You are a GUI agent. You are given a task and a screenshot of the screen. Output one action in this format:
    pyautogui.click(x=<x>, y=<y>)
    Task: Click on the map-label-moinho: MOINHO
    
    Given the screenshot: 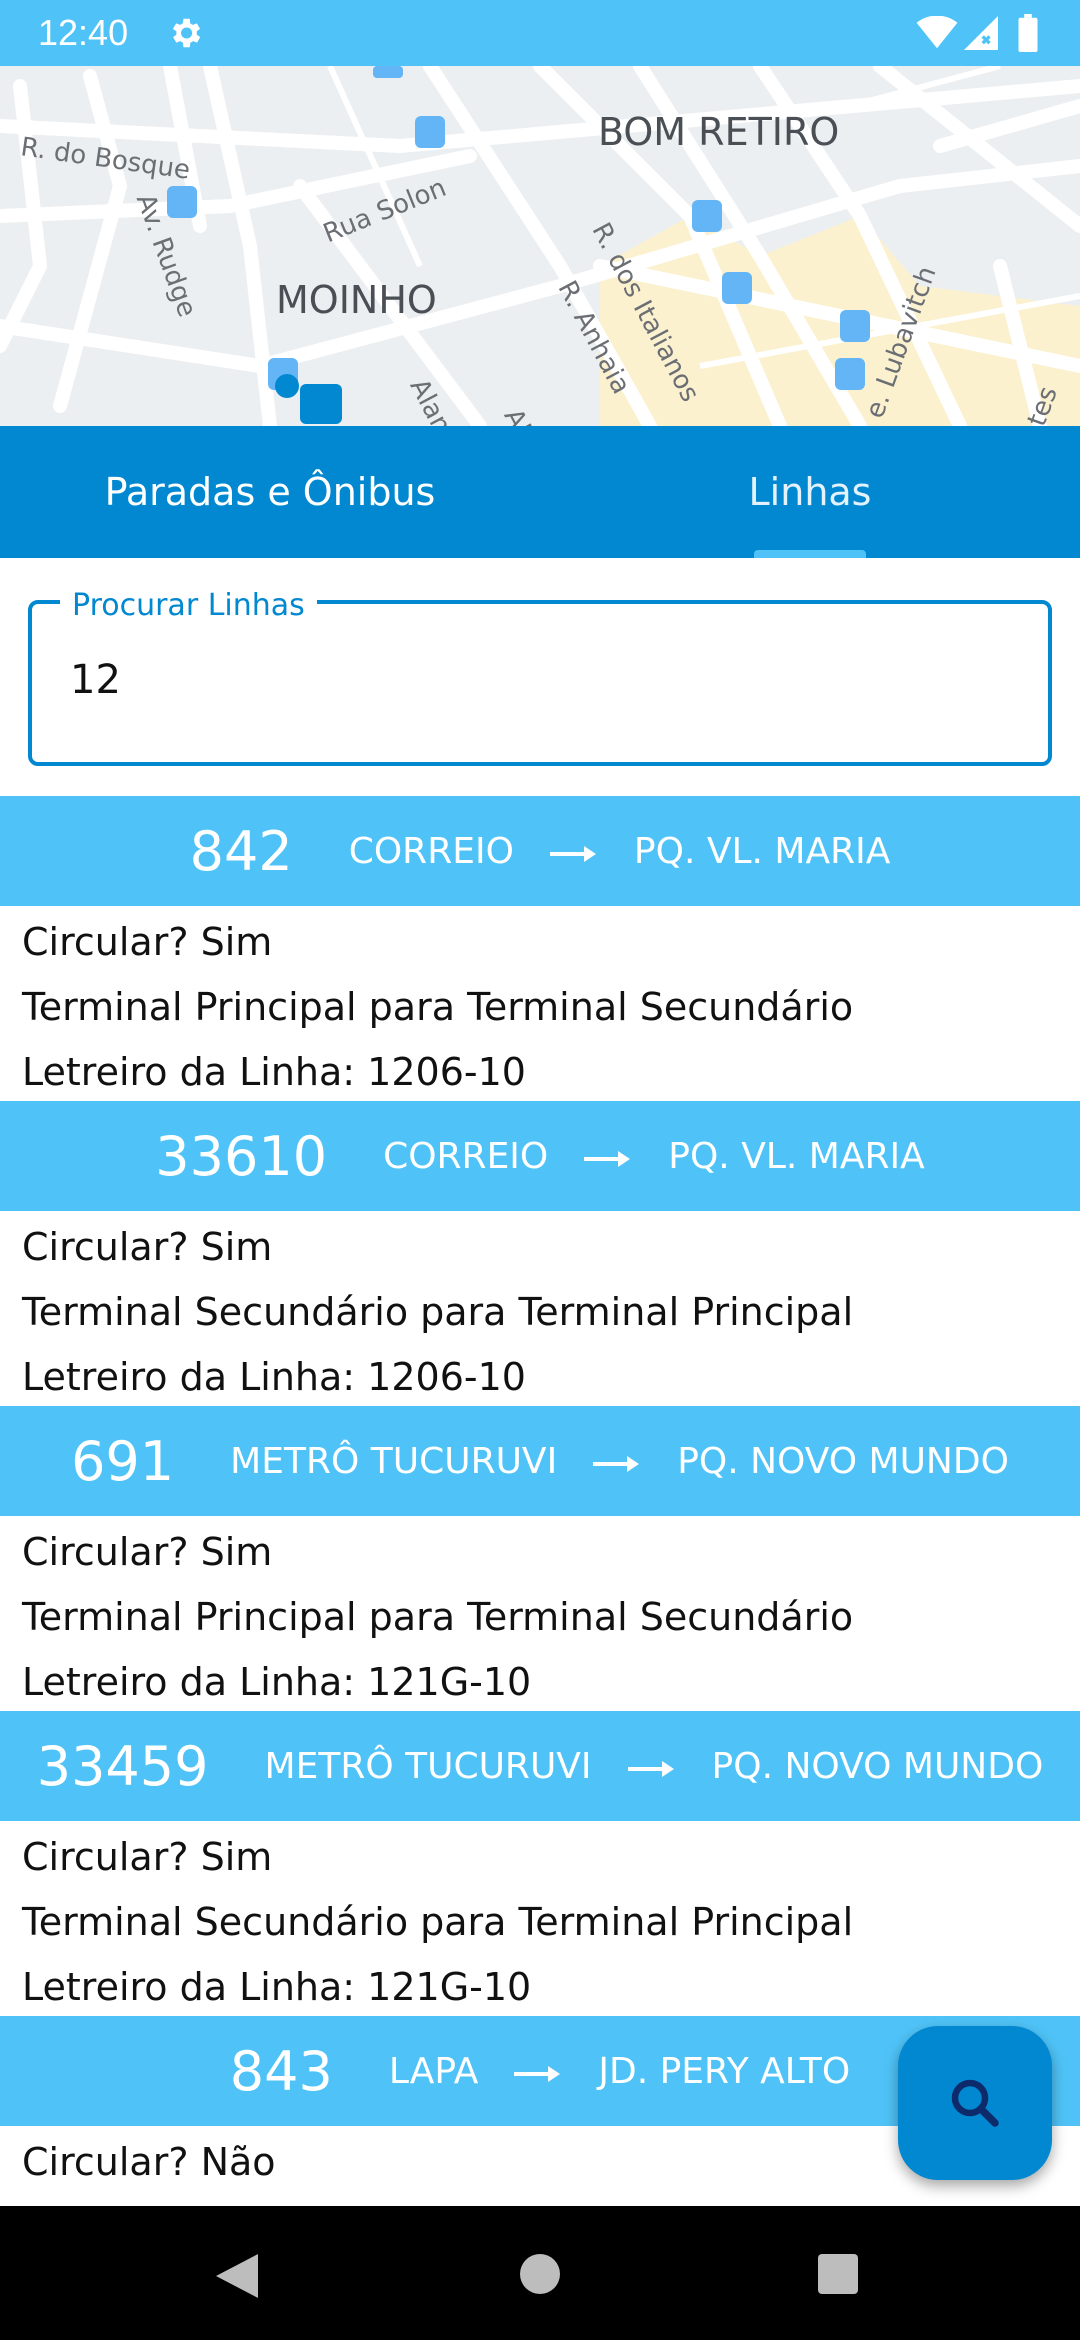 What is the action you would take?
    pyautogui.click(x=356, y=300)
    